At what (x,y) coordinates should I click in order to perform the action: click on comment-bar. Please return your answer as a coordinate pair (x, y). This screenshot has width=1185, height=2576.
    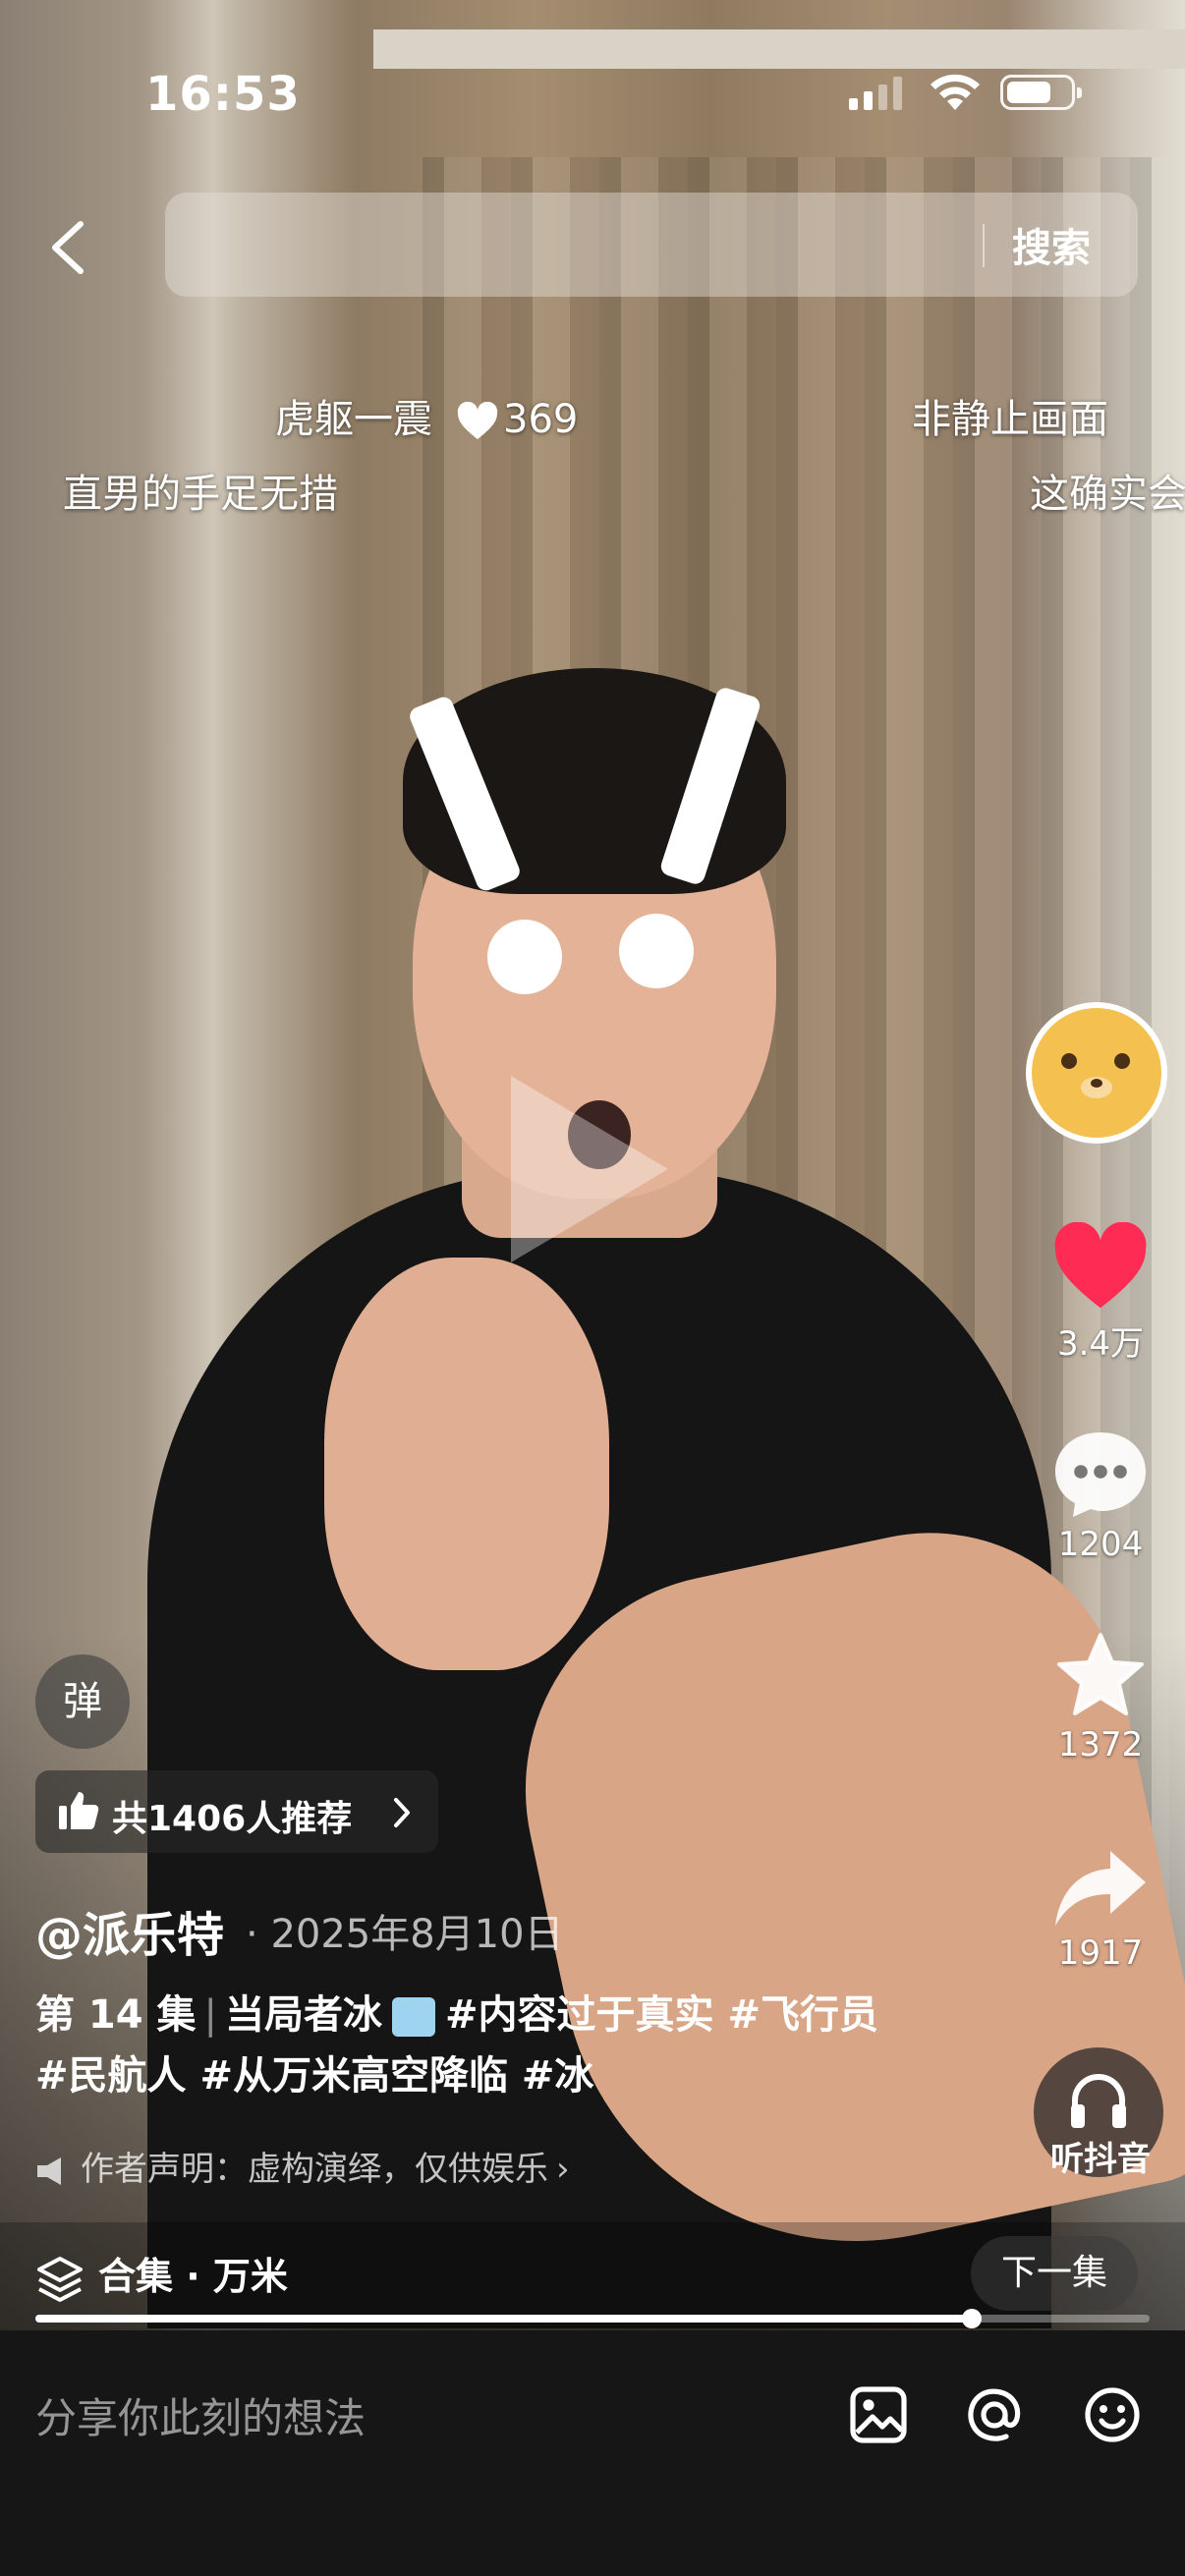
    Looking at the image, I should click on (592, 2453).